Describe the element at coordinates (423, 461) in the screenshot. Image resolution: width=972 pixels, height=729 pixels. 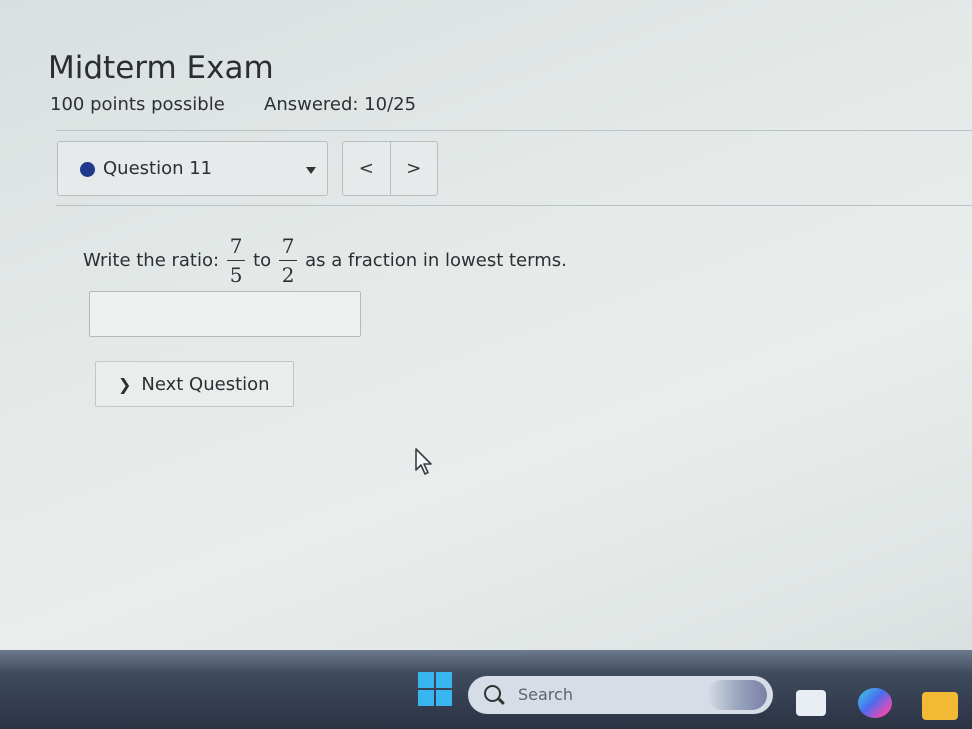
I see `mouse-cursor-icon` at that location.